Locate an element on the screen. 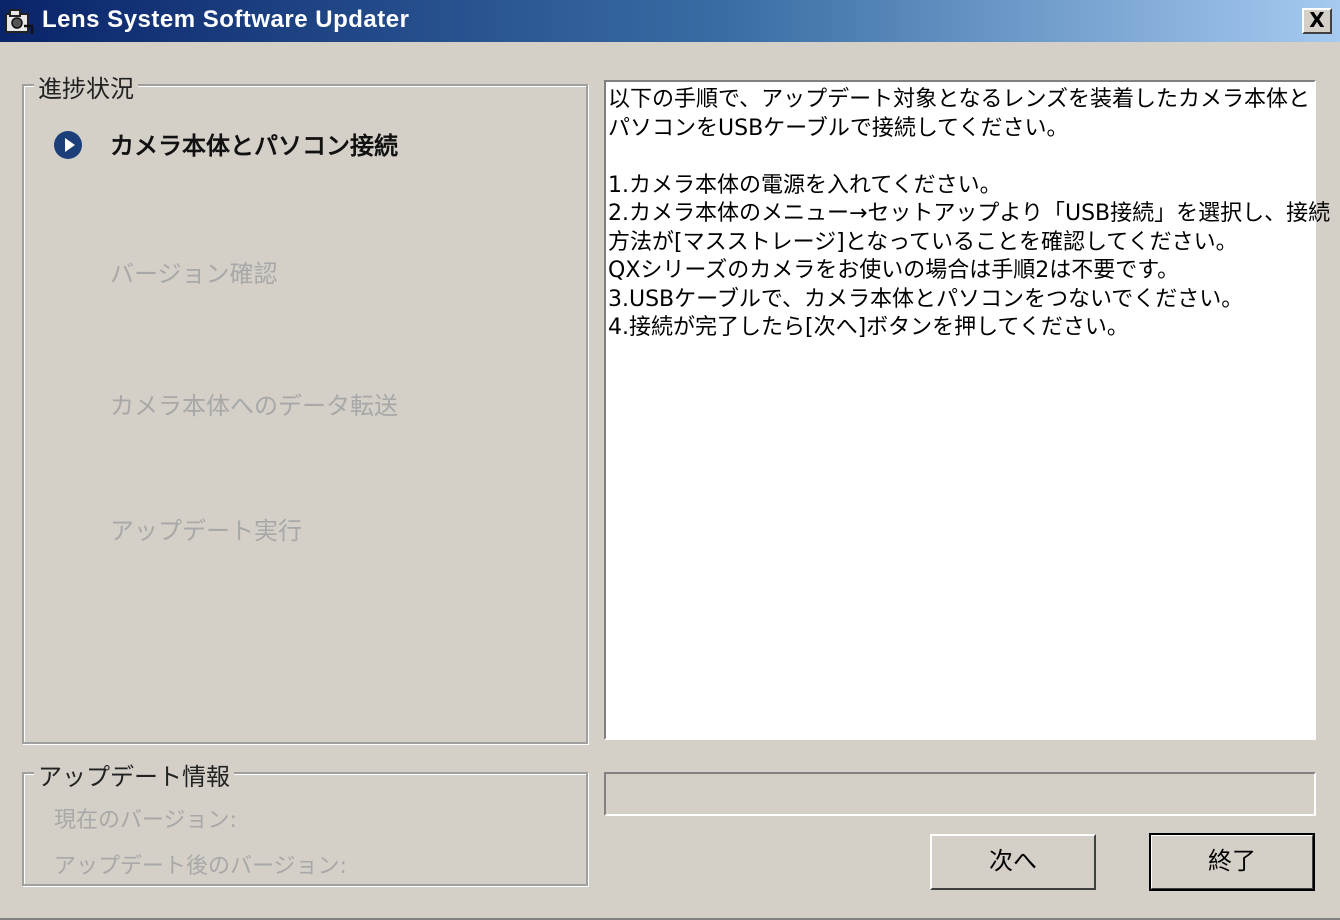 The height and width of the screenshot is (920, 1340). instruction-line: 2.カメラ本体のメニュー→セットアップより「USB接続」を選択し、接続 is located at coordinates (969, 213).